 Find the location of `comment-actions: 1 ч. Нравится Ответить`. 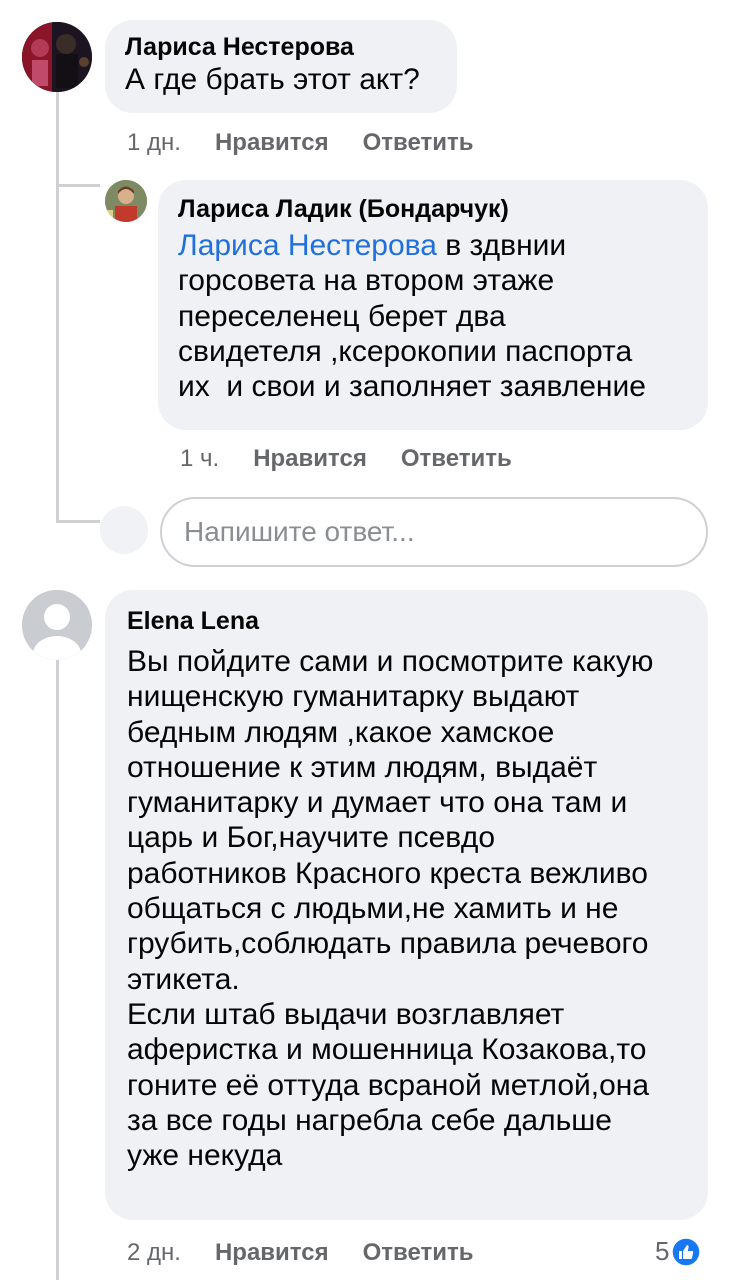

comment-actions: 1 ч. Нравится Ответить is located at coordinates (346, 459).